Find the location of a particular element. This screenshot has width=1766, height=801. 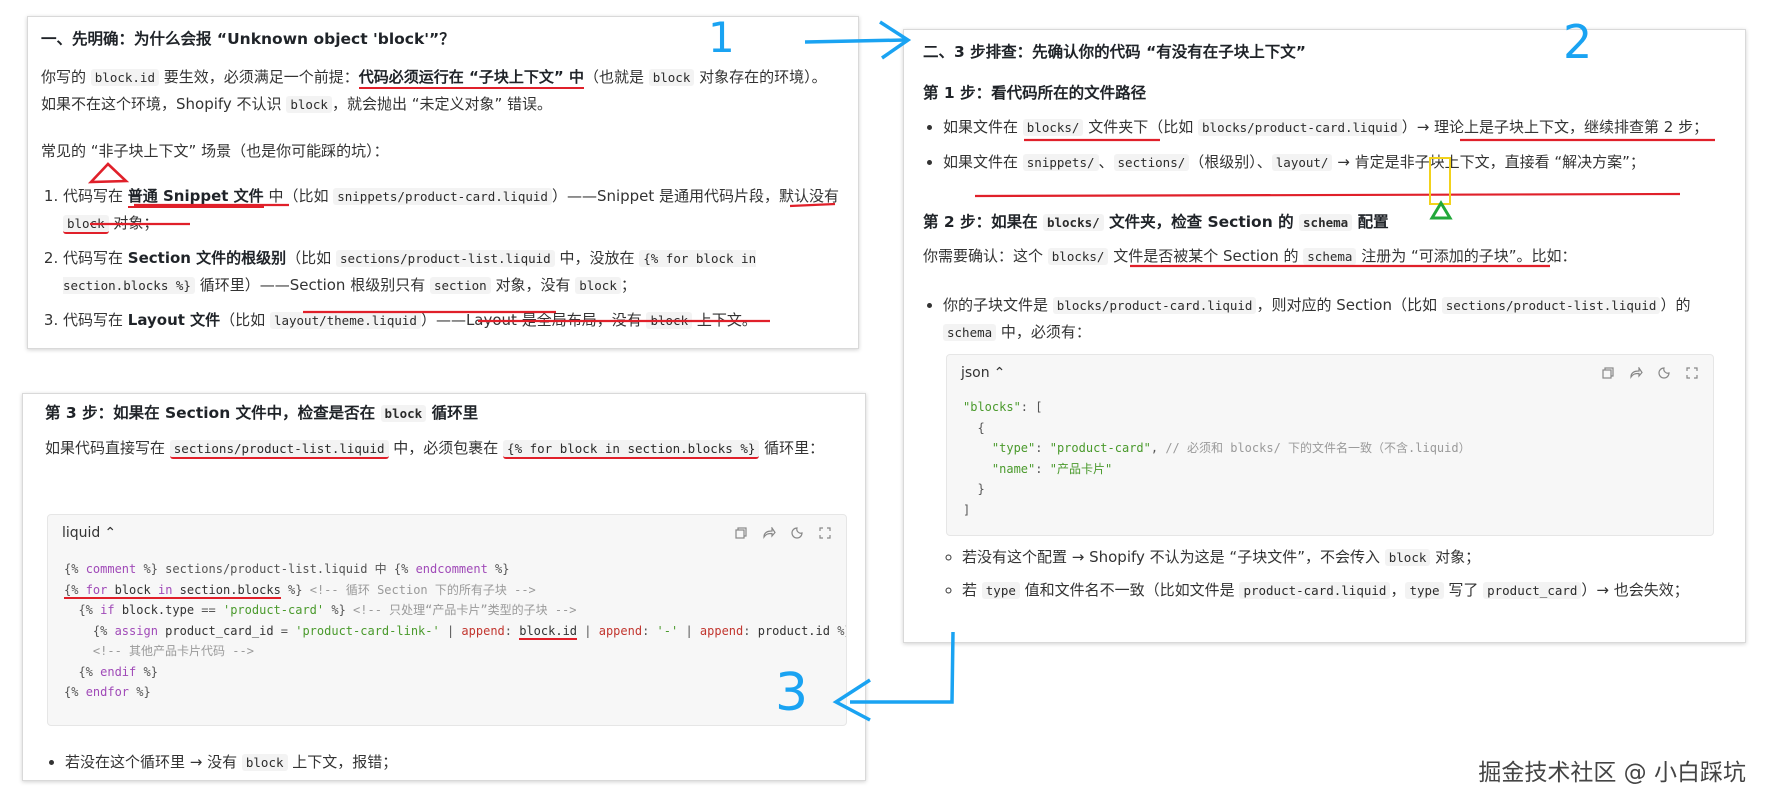

code-line: "name": "产品卡片" is located at coordinates (1052, 468).